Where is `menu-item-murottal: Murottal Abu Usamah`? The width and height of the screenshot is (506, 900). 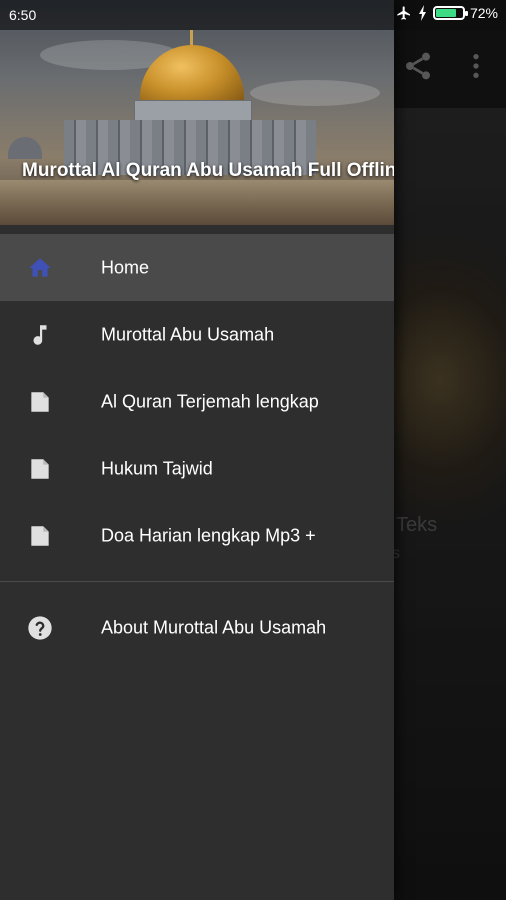
menu-item-murottal: Murottal Abu Usamah is located at coordinates (197, 334).